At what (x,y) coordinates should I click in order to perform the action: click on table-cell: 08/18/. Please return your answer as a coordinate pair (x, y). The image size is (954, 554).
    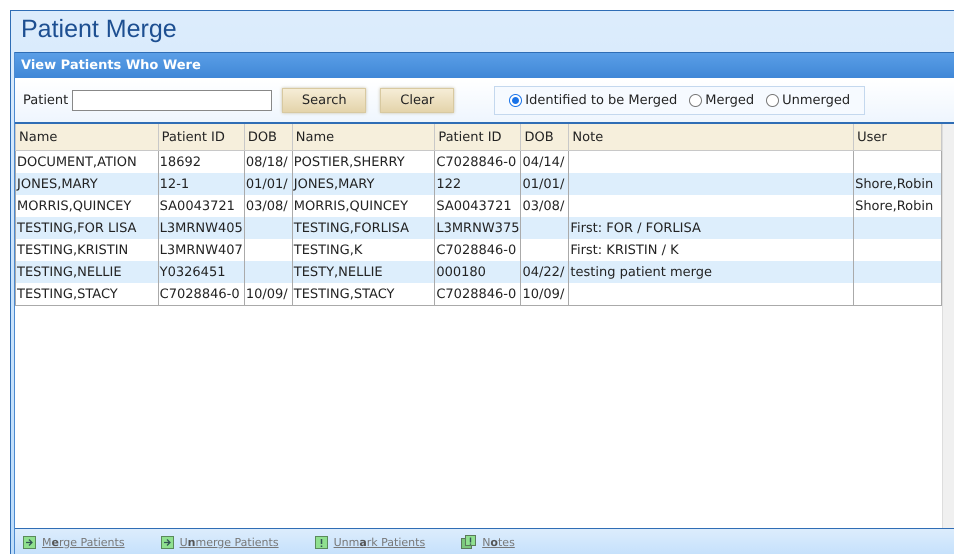
    Looking at the image, I should click on (267, 162).